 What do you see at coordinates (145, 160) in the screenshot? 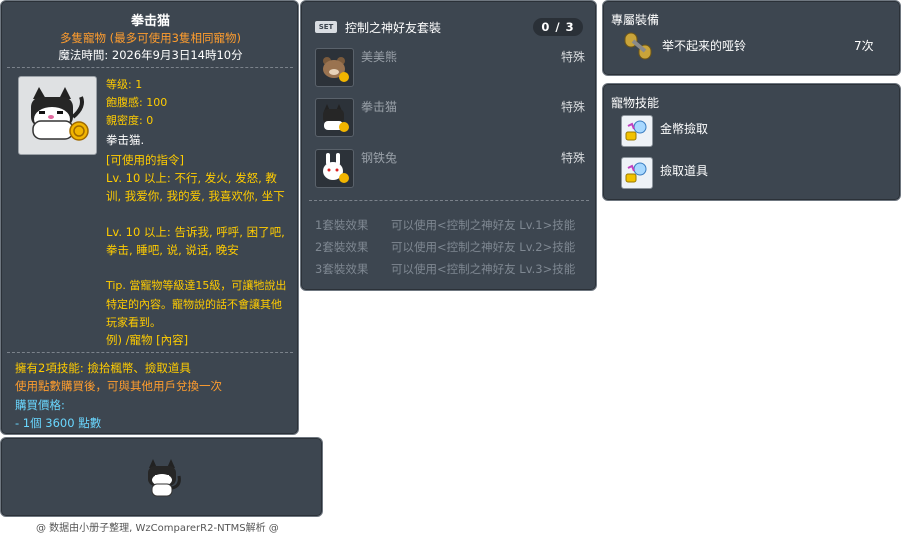
I see `commands-header: [可使用的指令]` at bounding box center [145, 160].